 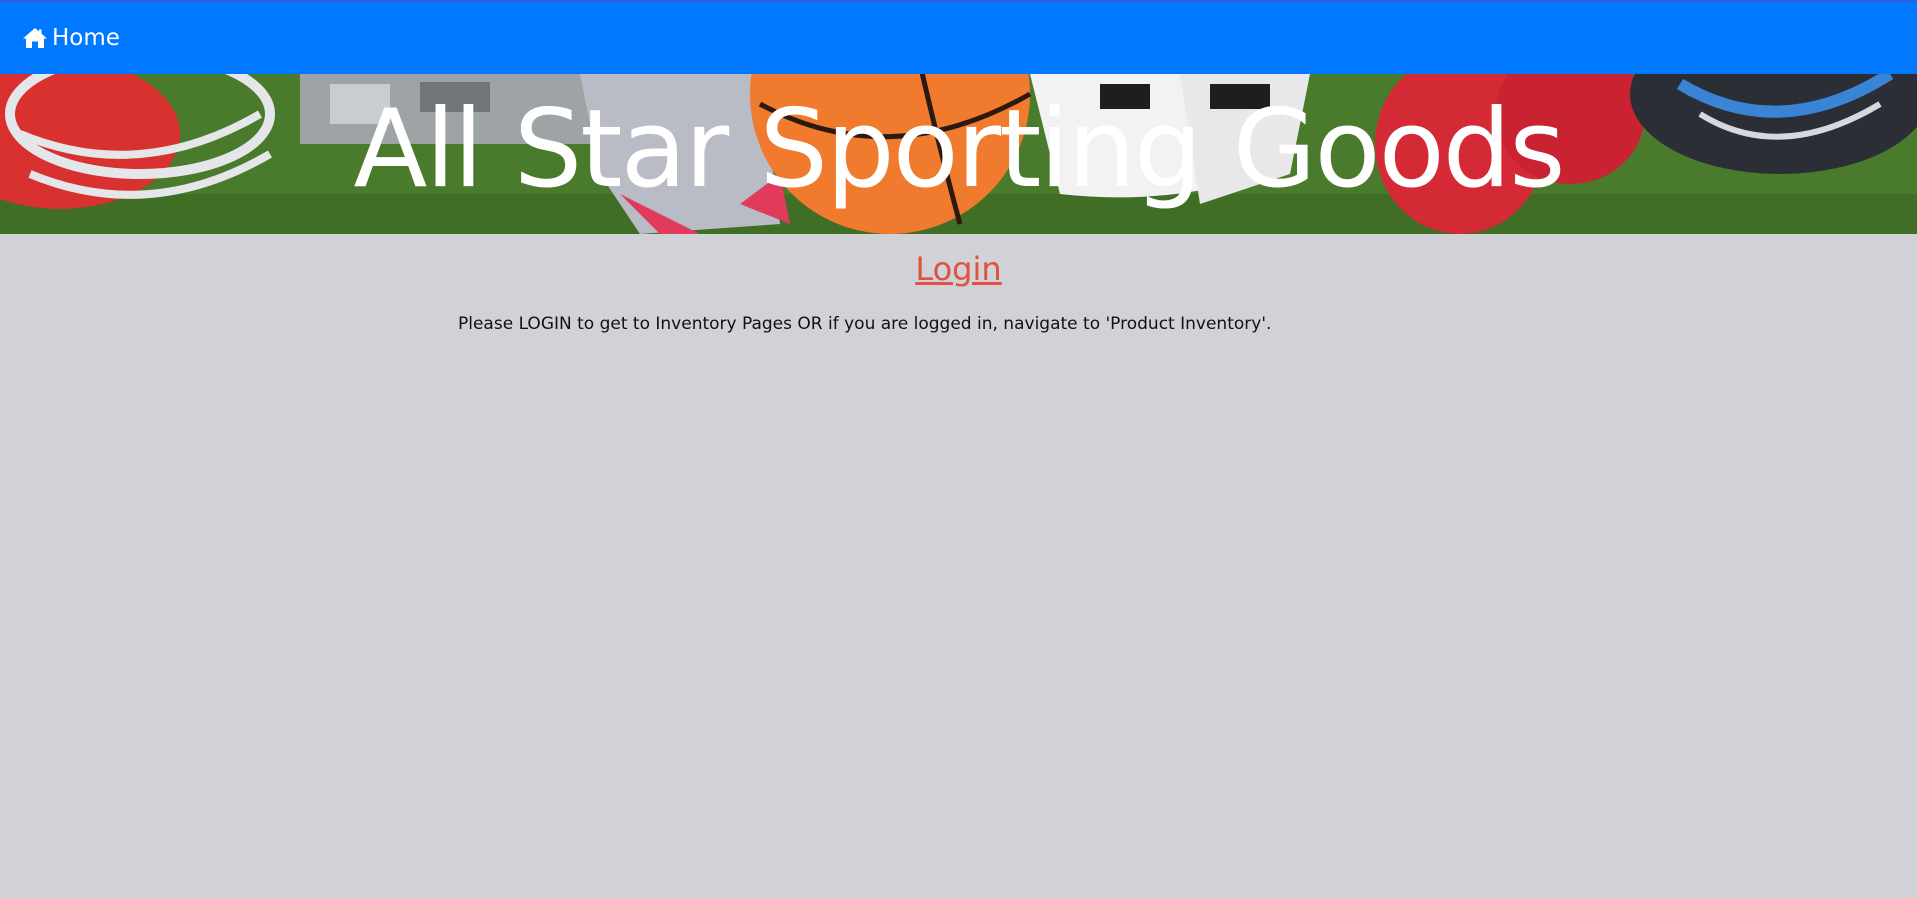 I want to click on top-navbar: Home, so click(x=958, y=37).